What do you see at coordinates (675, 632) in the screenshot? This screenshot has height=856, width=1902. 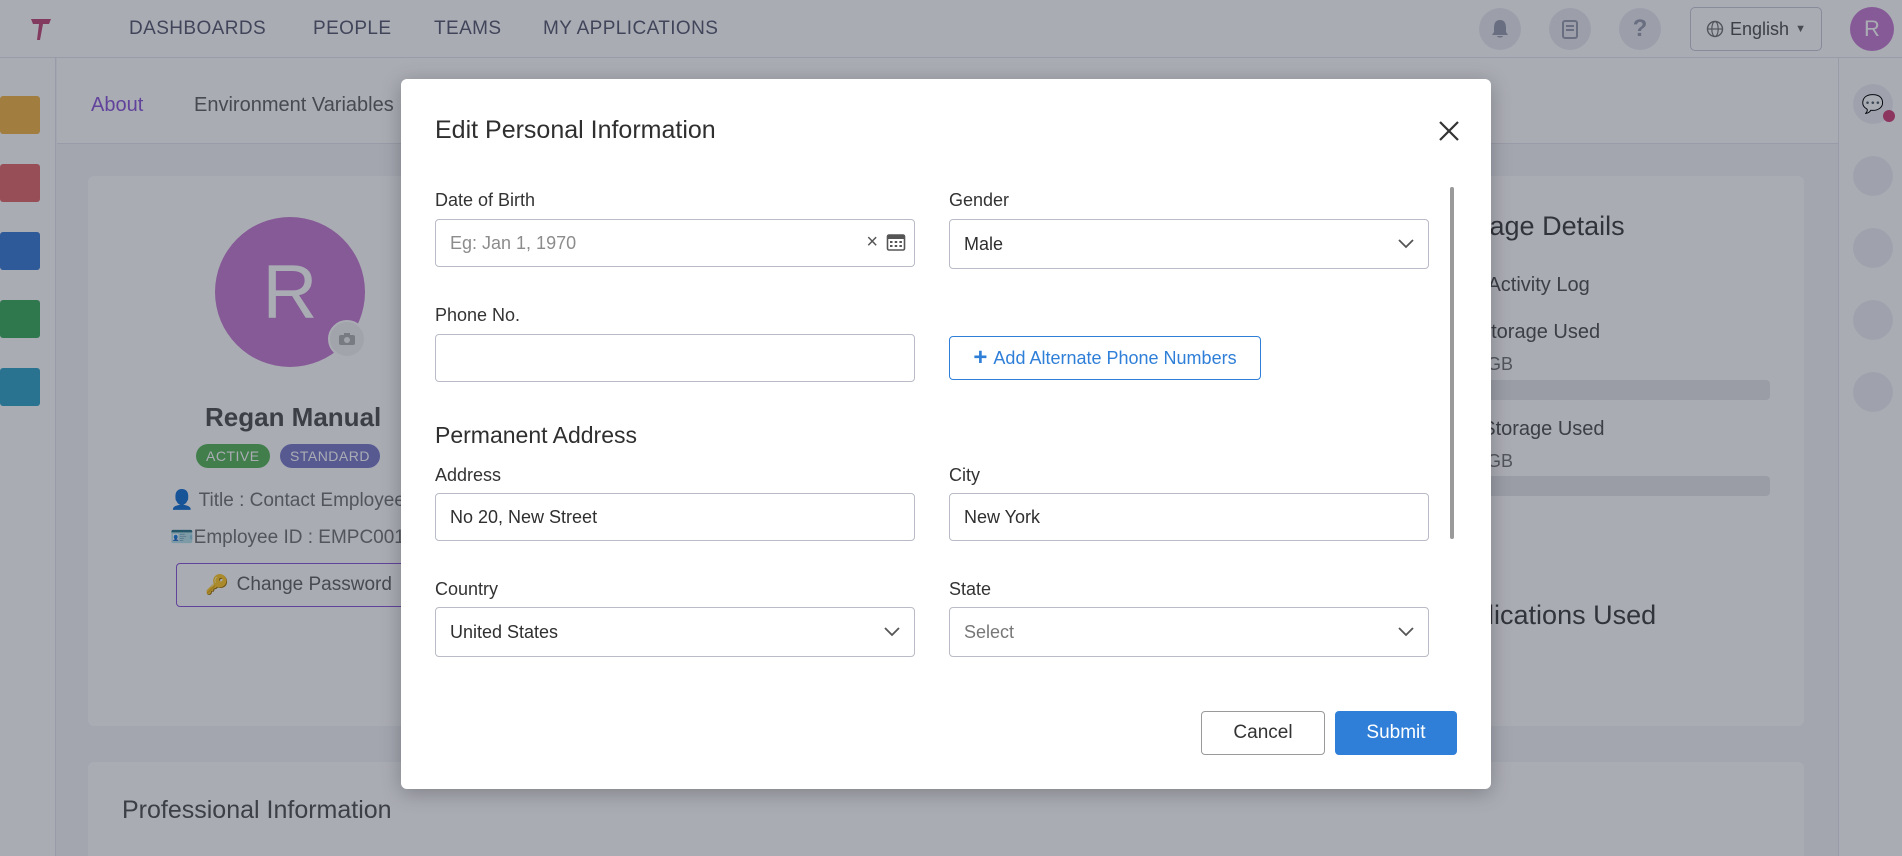 I see `country-select: United States` at bounding box center [675, 632].